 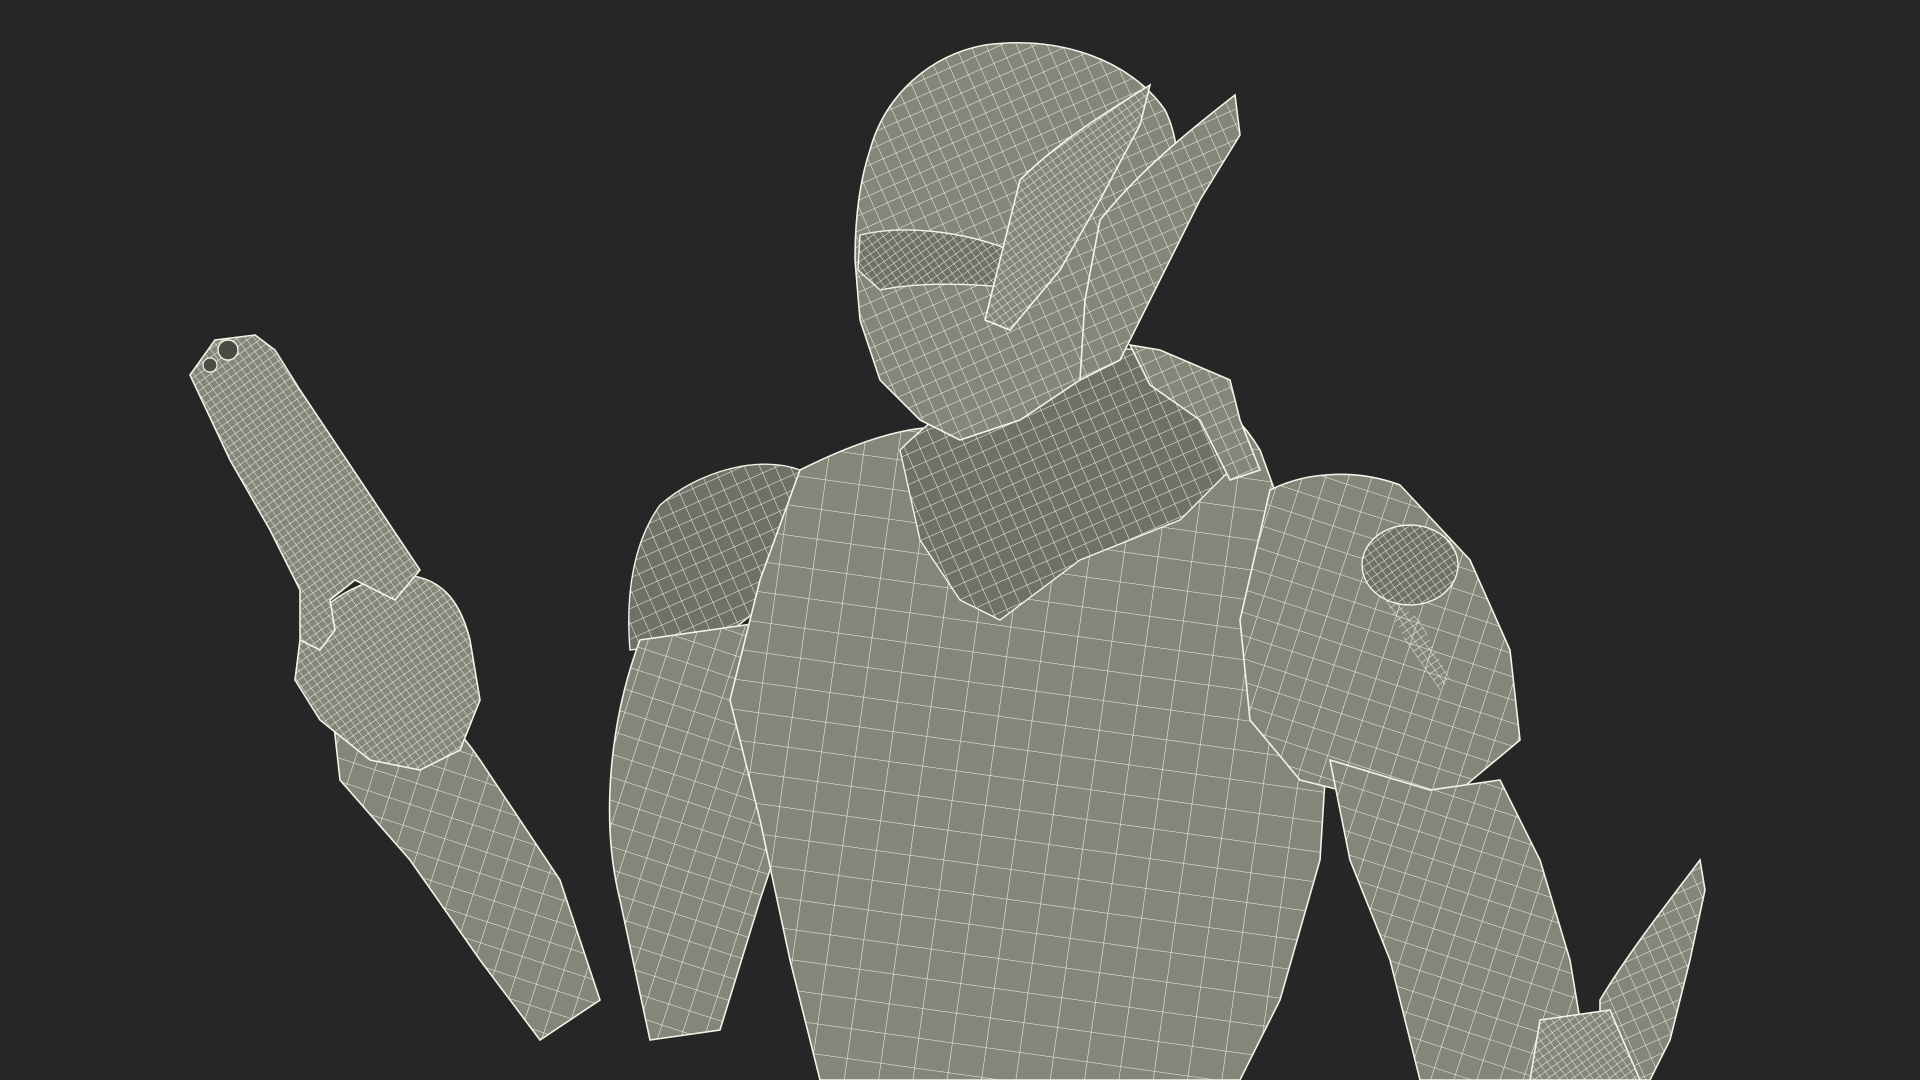 I want to click on shoulder-pad, so click(x=1380, y=637).